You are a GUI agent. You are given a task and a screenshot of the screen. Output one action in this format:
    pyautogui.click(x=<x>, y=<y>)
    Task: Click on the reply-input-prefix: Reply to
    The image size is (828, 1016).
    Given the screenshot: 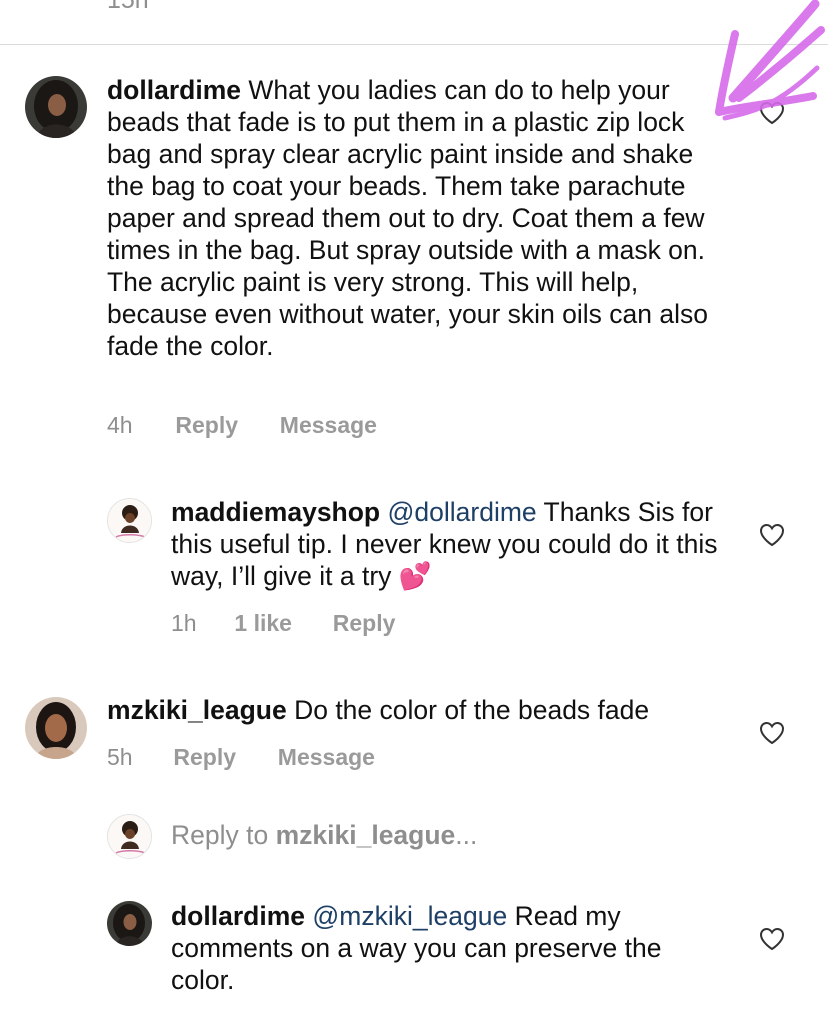 What is the action you would take?
    pyautogui.click(x=223, y=835)
    